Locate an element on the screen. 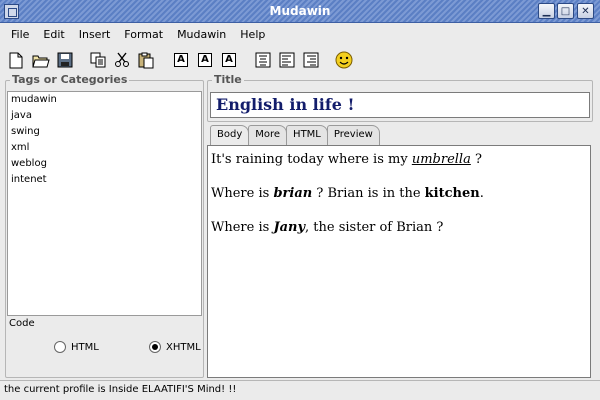 Image resolution: width=600 pixels, height=400 pixels. new-document-button is located at coordinates (16, 60).